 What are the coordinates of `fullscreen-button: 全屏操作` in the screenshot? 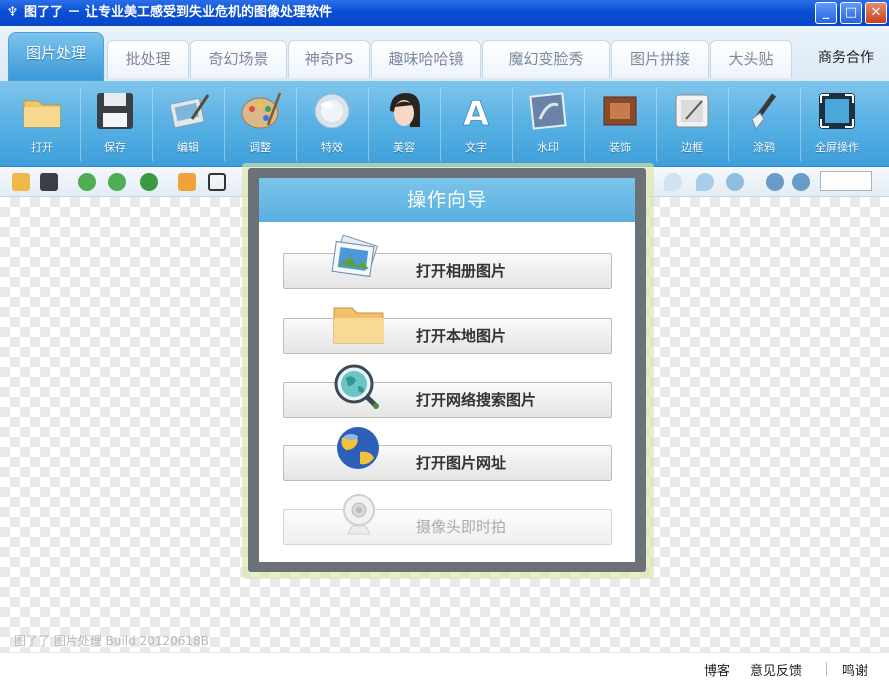 It's located at (837, 124).